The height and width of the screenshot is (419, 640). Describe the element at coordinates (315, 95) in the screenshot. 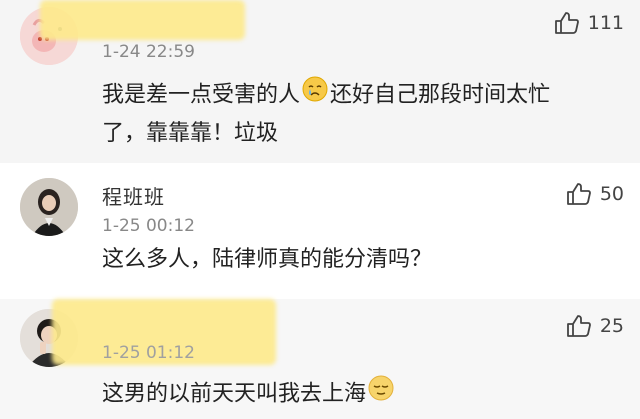

I see `crying-face-emoji` at that location.